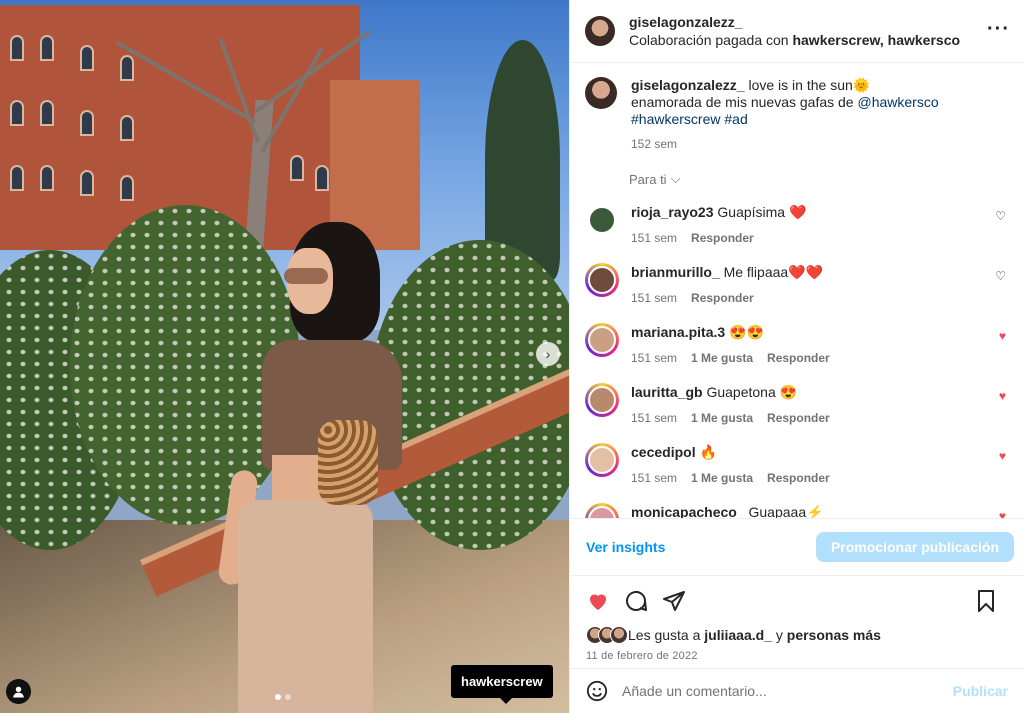  I want to click on comment-username: mariana.pita.3, so click(678, 332).